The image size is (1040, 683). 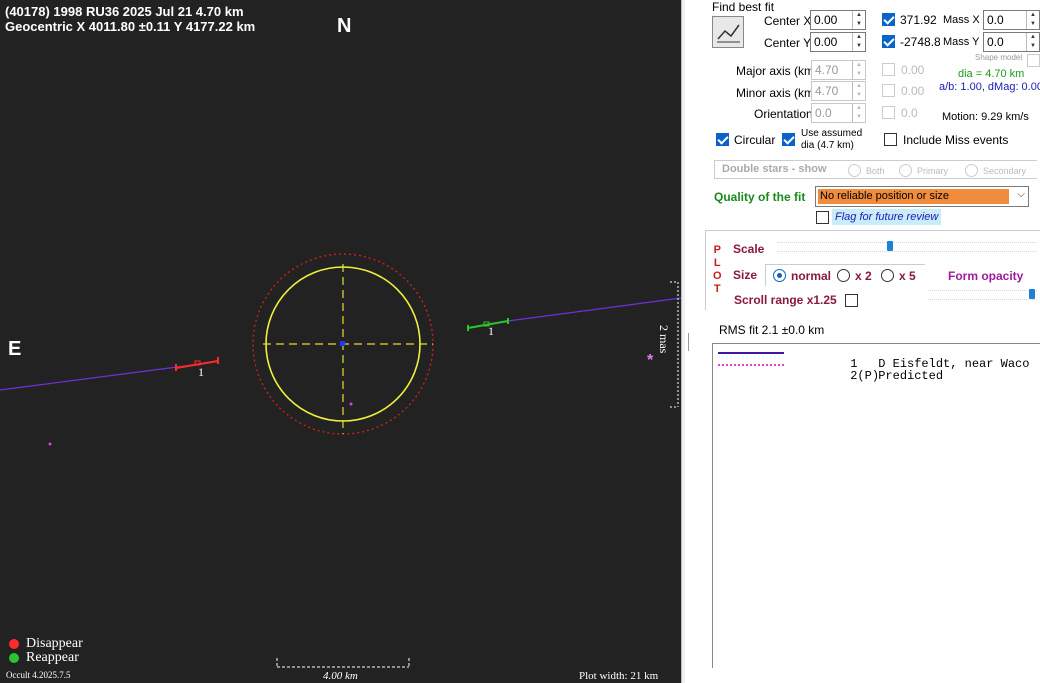 What do you see at coordinates (124, 11) in the screenshot?
I see `plot-header-line1: (40178) 1998 RU36 2025 Jul 21 4.70 km` at bounding box center [124, 11].